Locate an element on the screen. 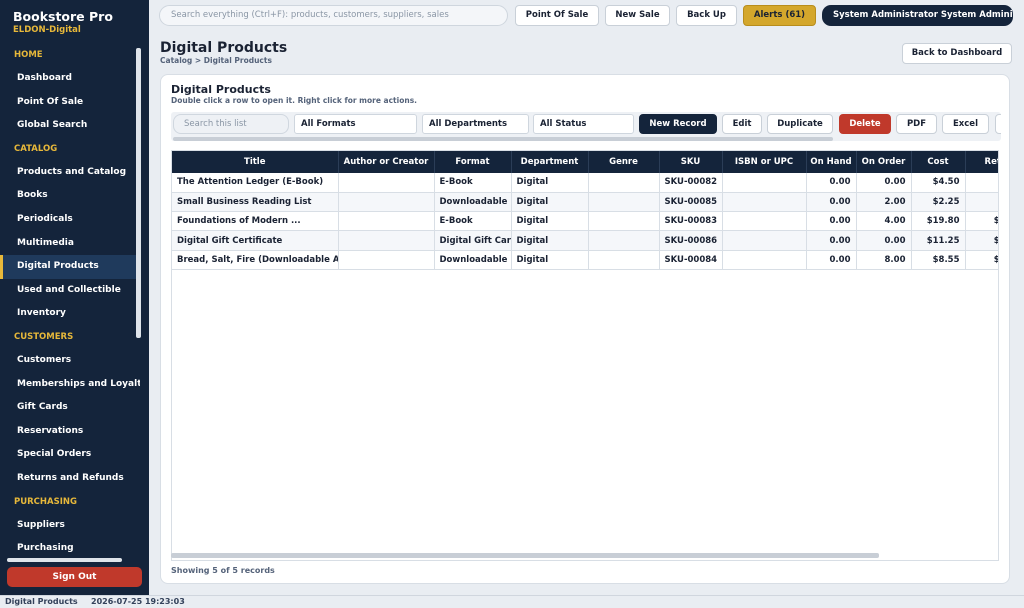 Image resolution: width=1024 pixels, height=608 pixels. sidebar-item-suppliers: Suppliers is located at coordinates (70, 526).